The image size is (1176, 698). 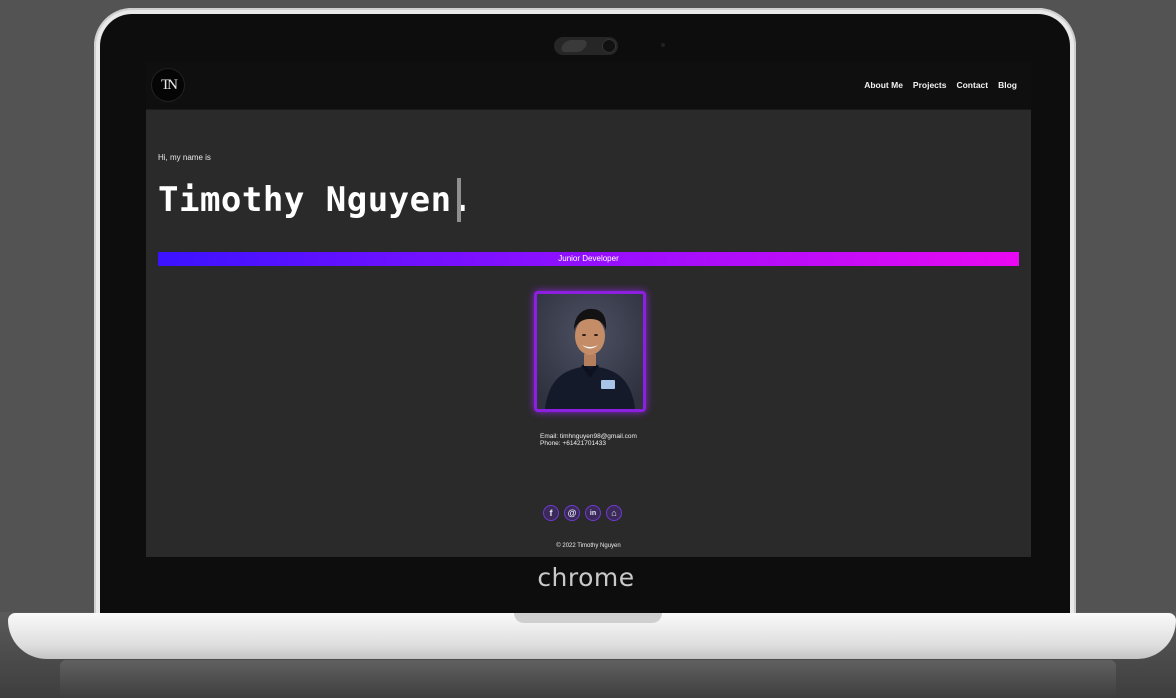 What do you see at coordinates (930, 85) in the screenshot?
I see `nav-projects-link: Projects` at bounding box center [930, 85].